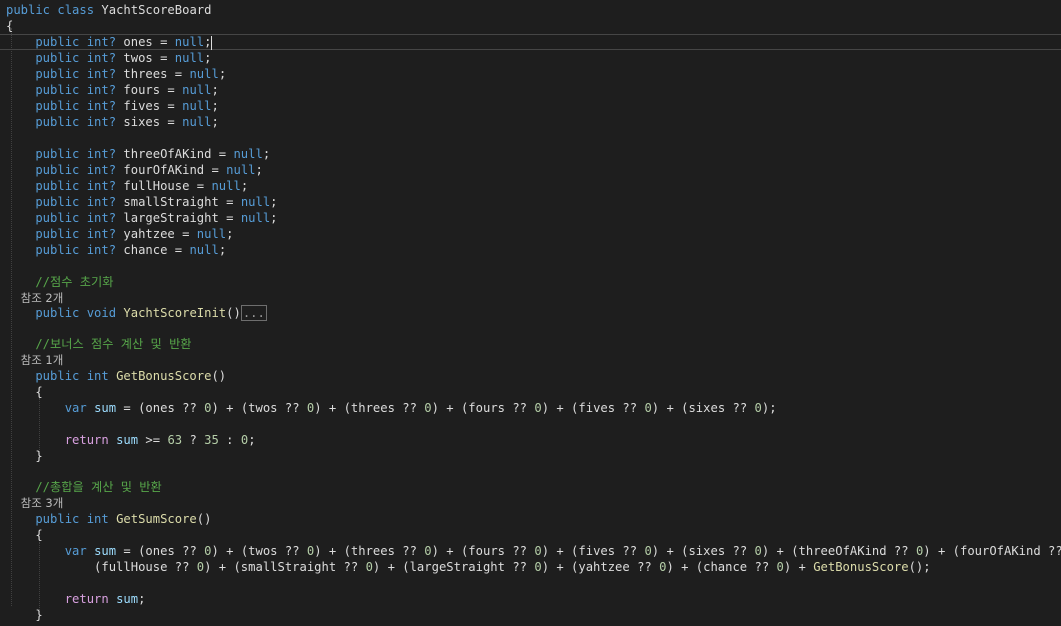 This screenshot has width=1061, height=626. I want to click on code-token: YachtScoreInit, so click(175, 313).